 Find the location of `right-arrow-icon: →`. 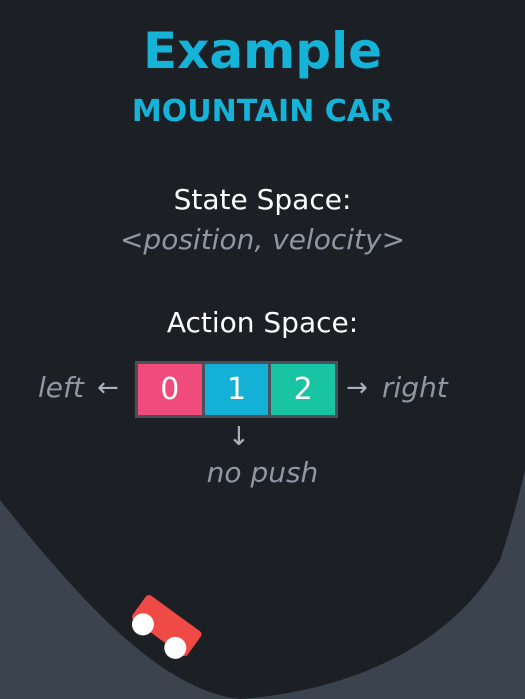

right-arrow-icon: → is located at coordinates (357, 388).